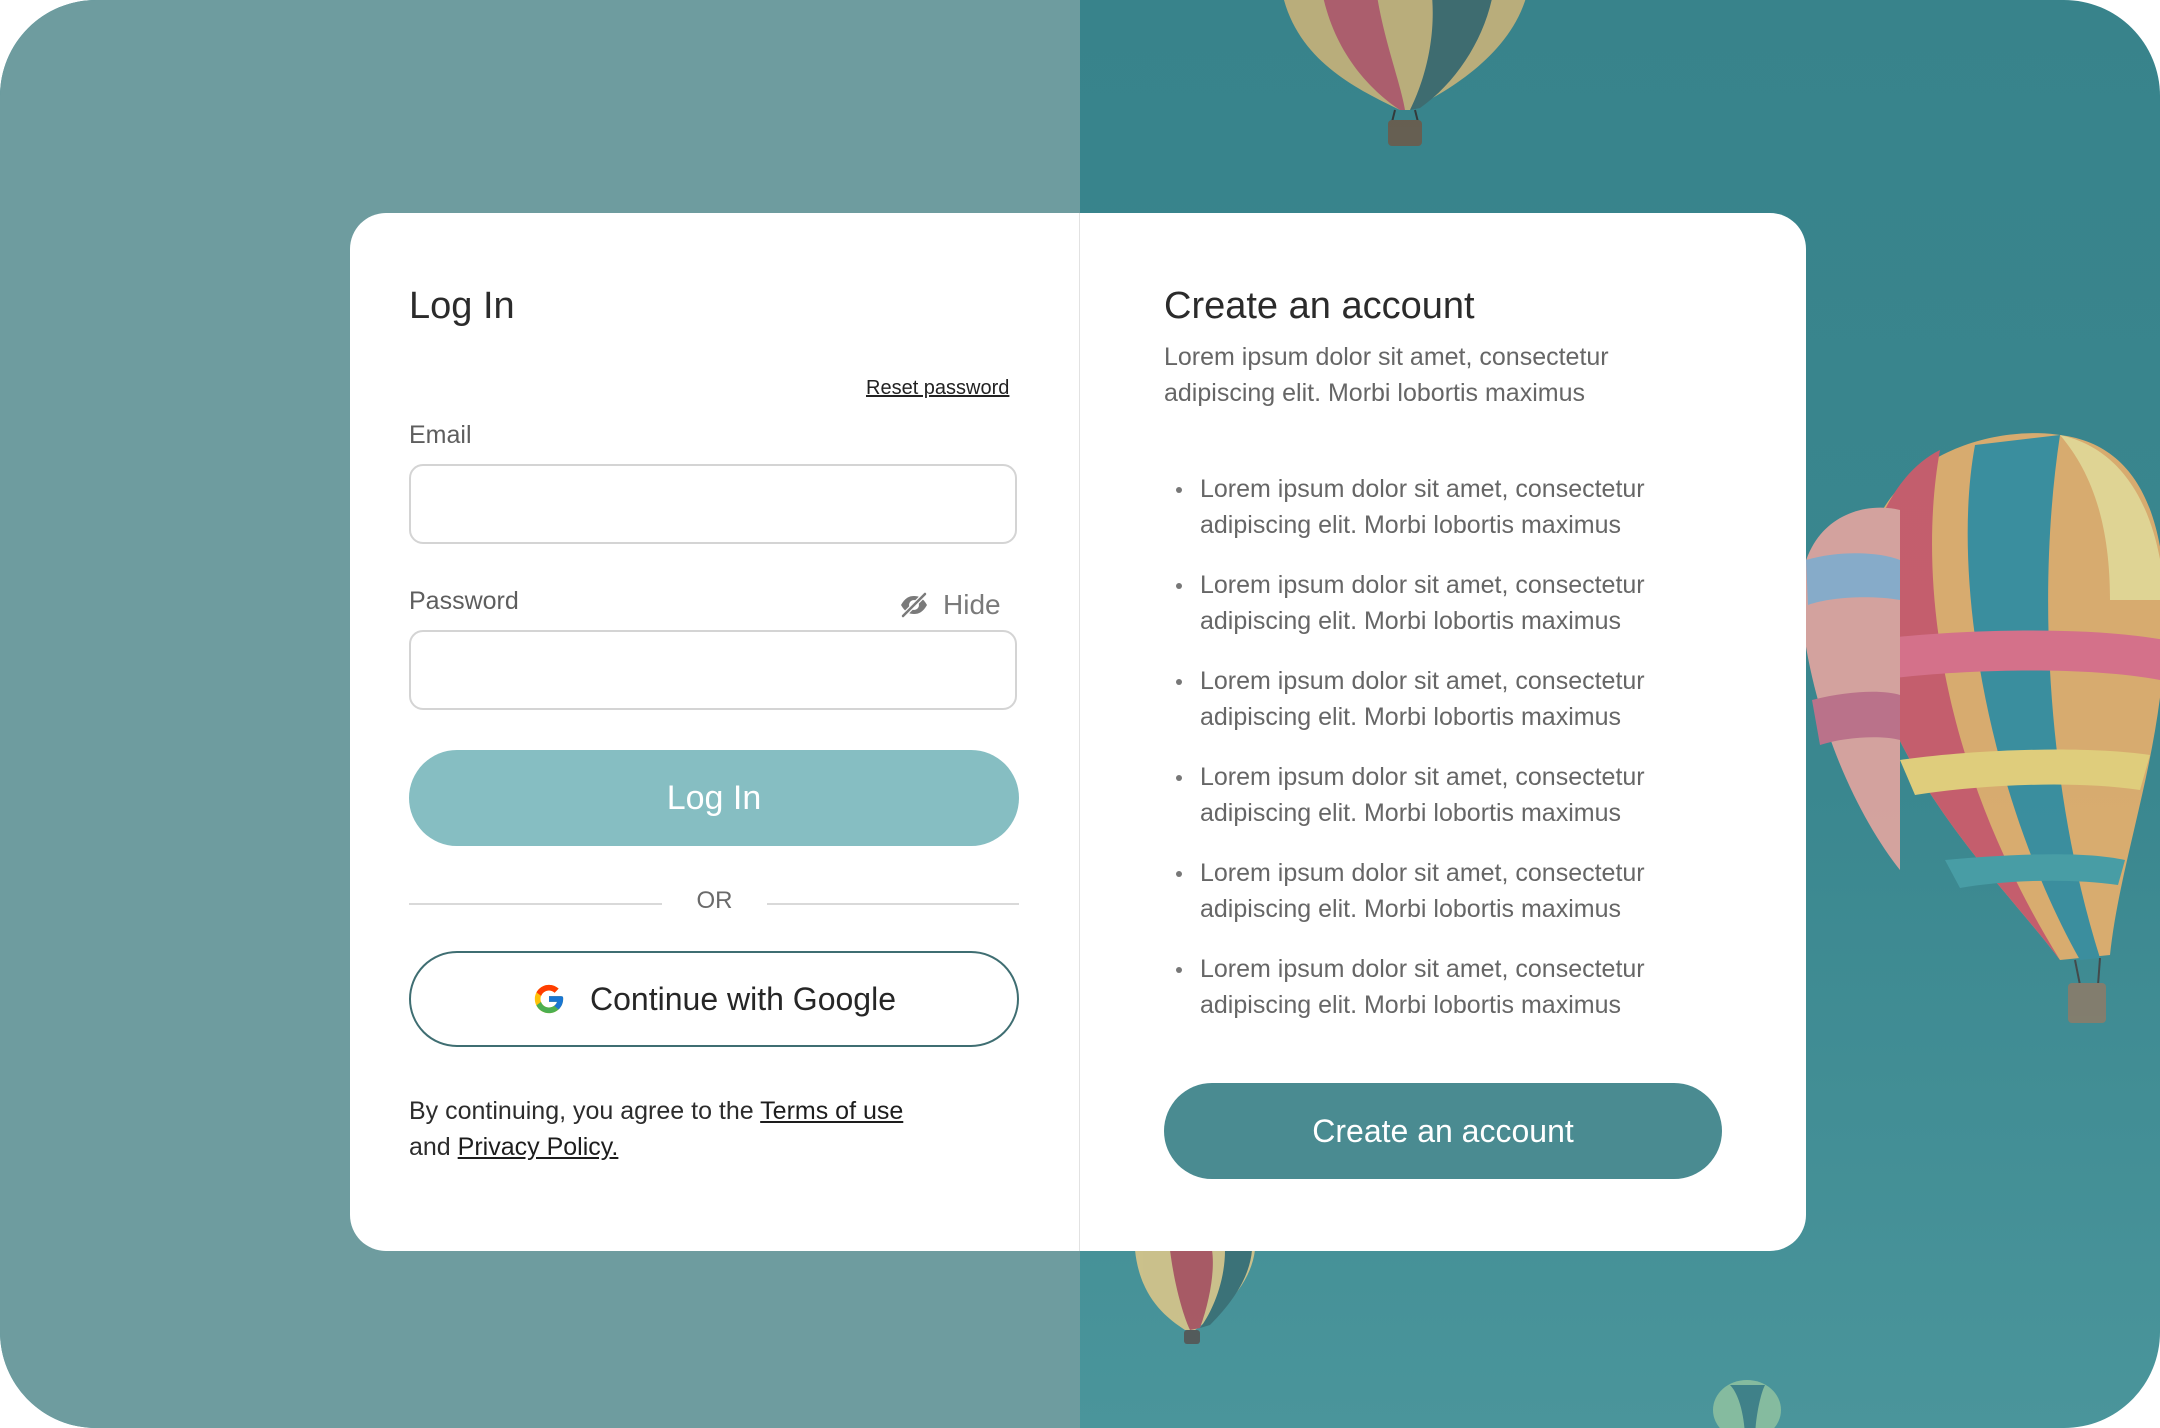 This screenshot has height=1428, width=2160. Describe the element at coordinates (1405, 73) in the screenshot. I see `balloon-top` at that location.